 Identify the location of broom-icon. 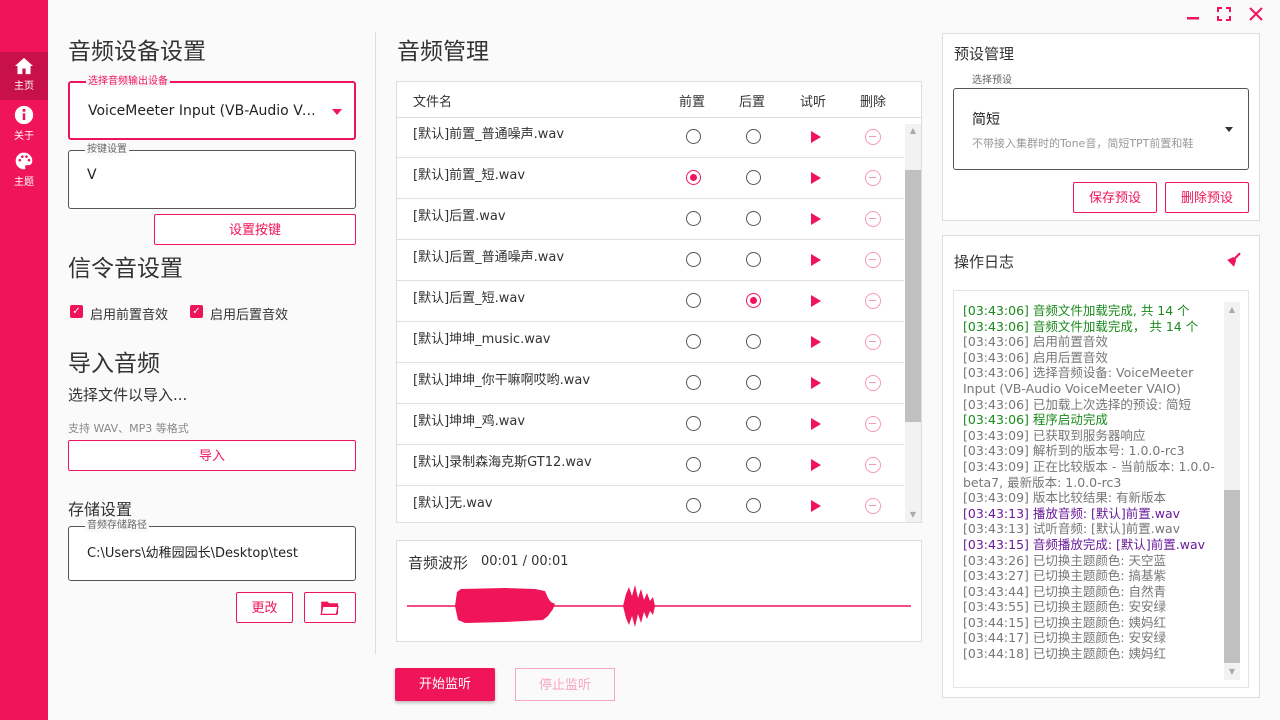
(1234, 260).